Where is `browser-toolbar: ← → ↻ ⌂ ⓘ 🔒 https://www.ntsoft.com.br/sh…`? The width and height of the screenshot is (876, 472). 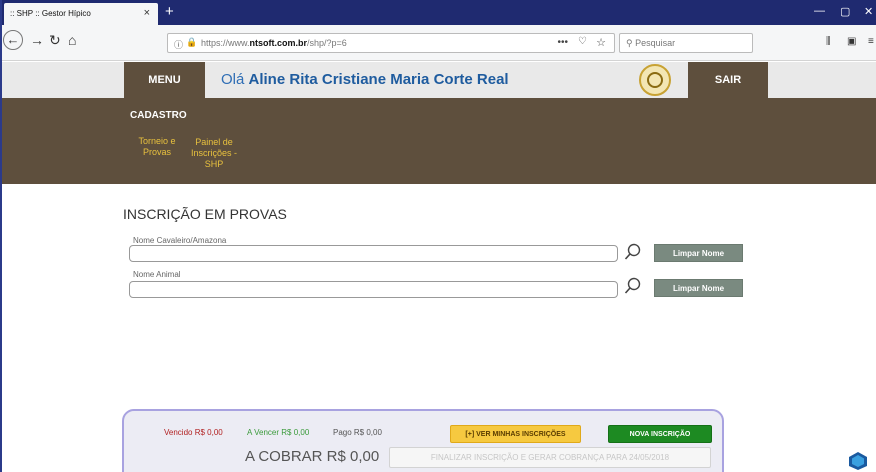
browser-toolbar: ← → ↻ ⌂ ⓘ 🔒 https://www.ntsoft.com.br/sh… is located at coordinates (439, 43).